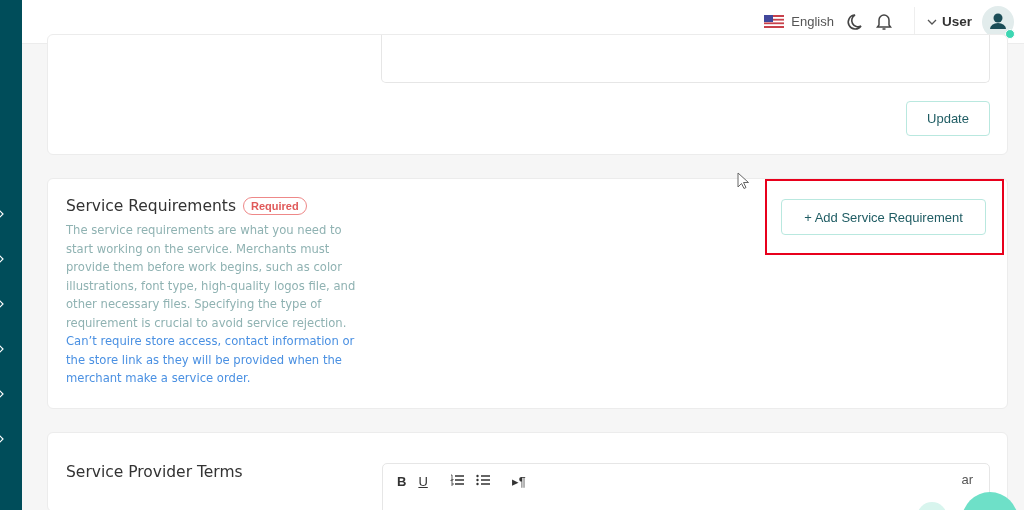  What do you see at coordinates (423, 481) in the screenshot?
I see `underline-button: U` at bounding box center [423, 481].